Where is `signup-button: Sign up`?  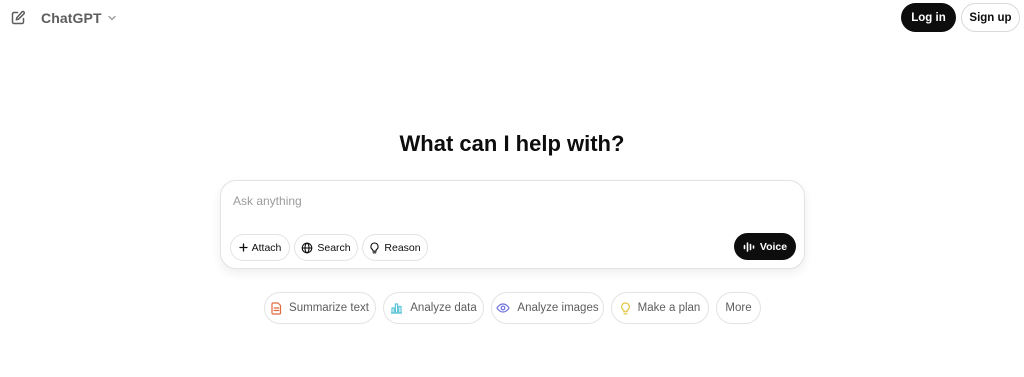 signup-button: Sign up is located at coordinates (990, 17).